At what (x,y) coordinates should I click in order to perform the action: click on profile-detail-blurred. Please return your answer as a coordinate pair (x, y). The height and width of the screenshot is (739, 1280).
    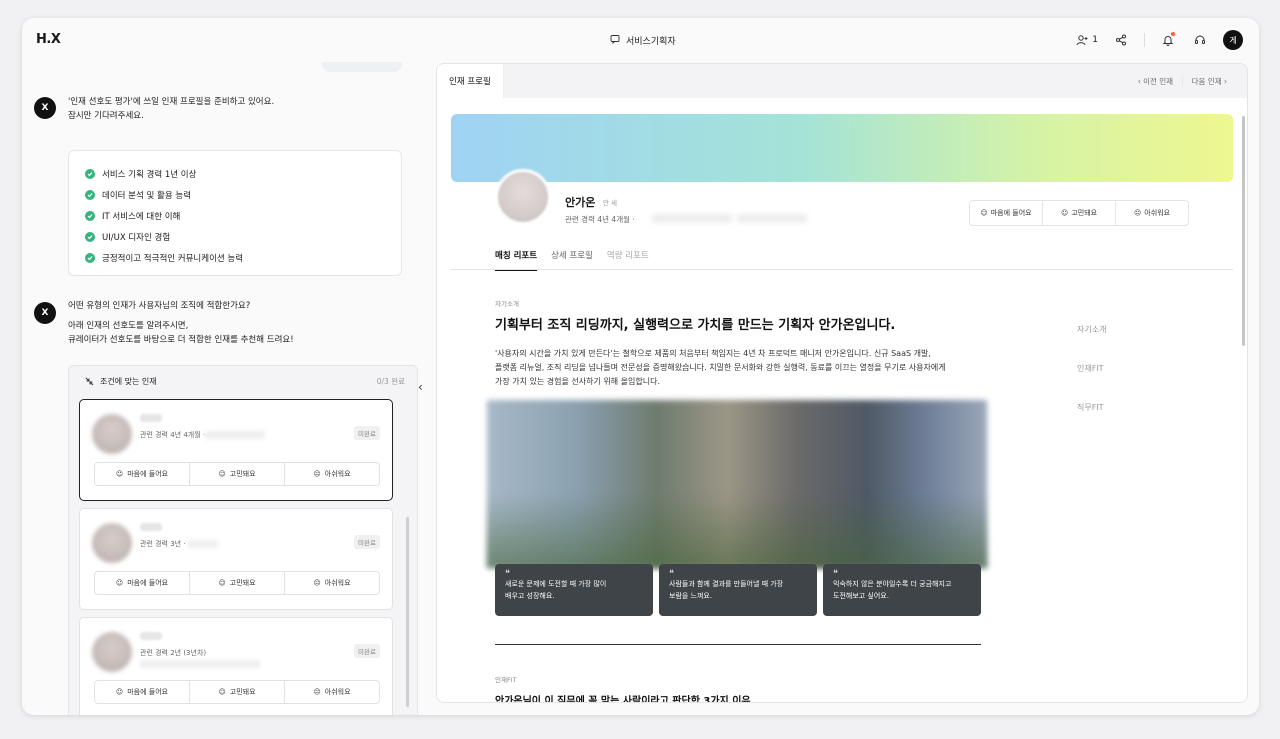
    Looking at the image, I should click on (772, 218).